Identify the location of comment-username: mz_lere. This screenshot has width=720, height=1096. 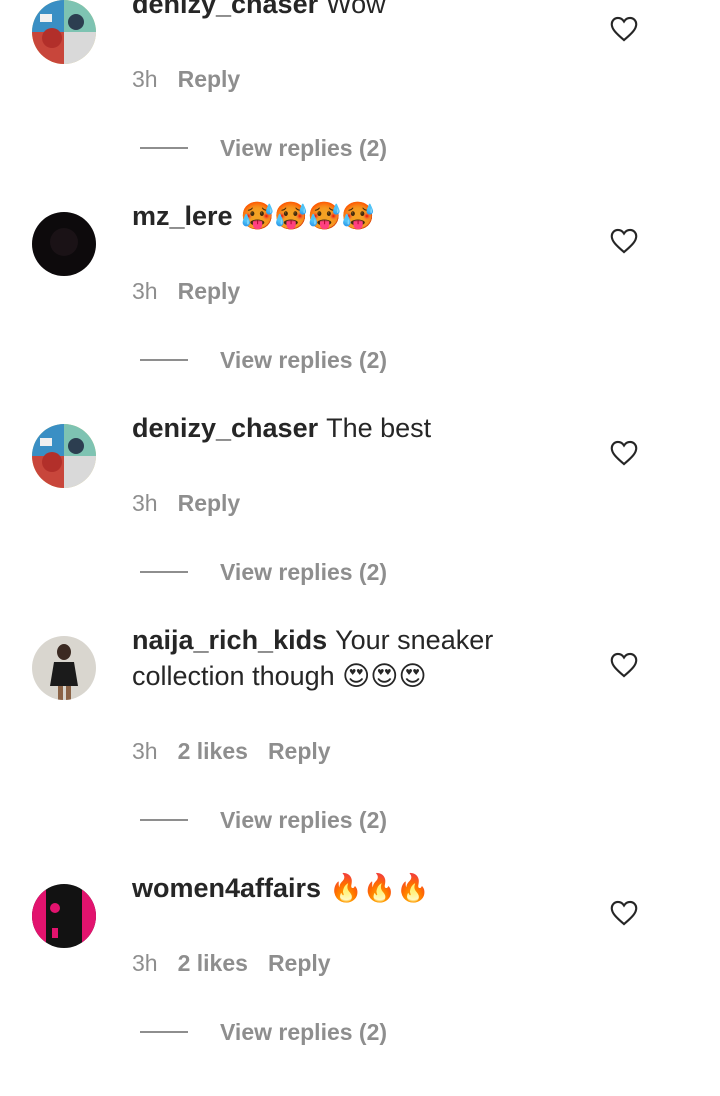
(182, 216).